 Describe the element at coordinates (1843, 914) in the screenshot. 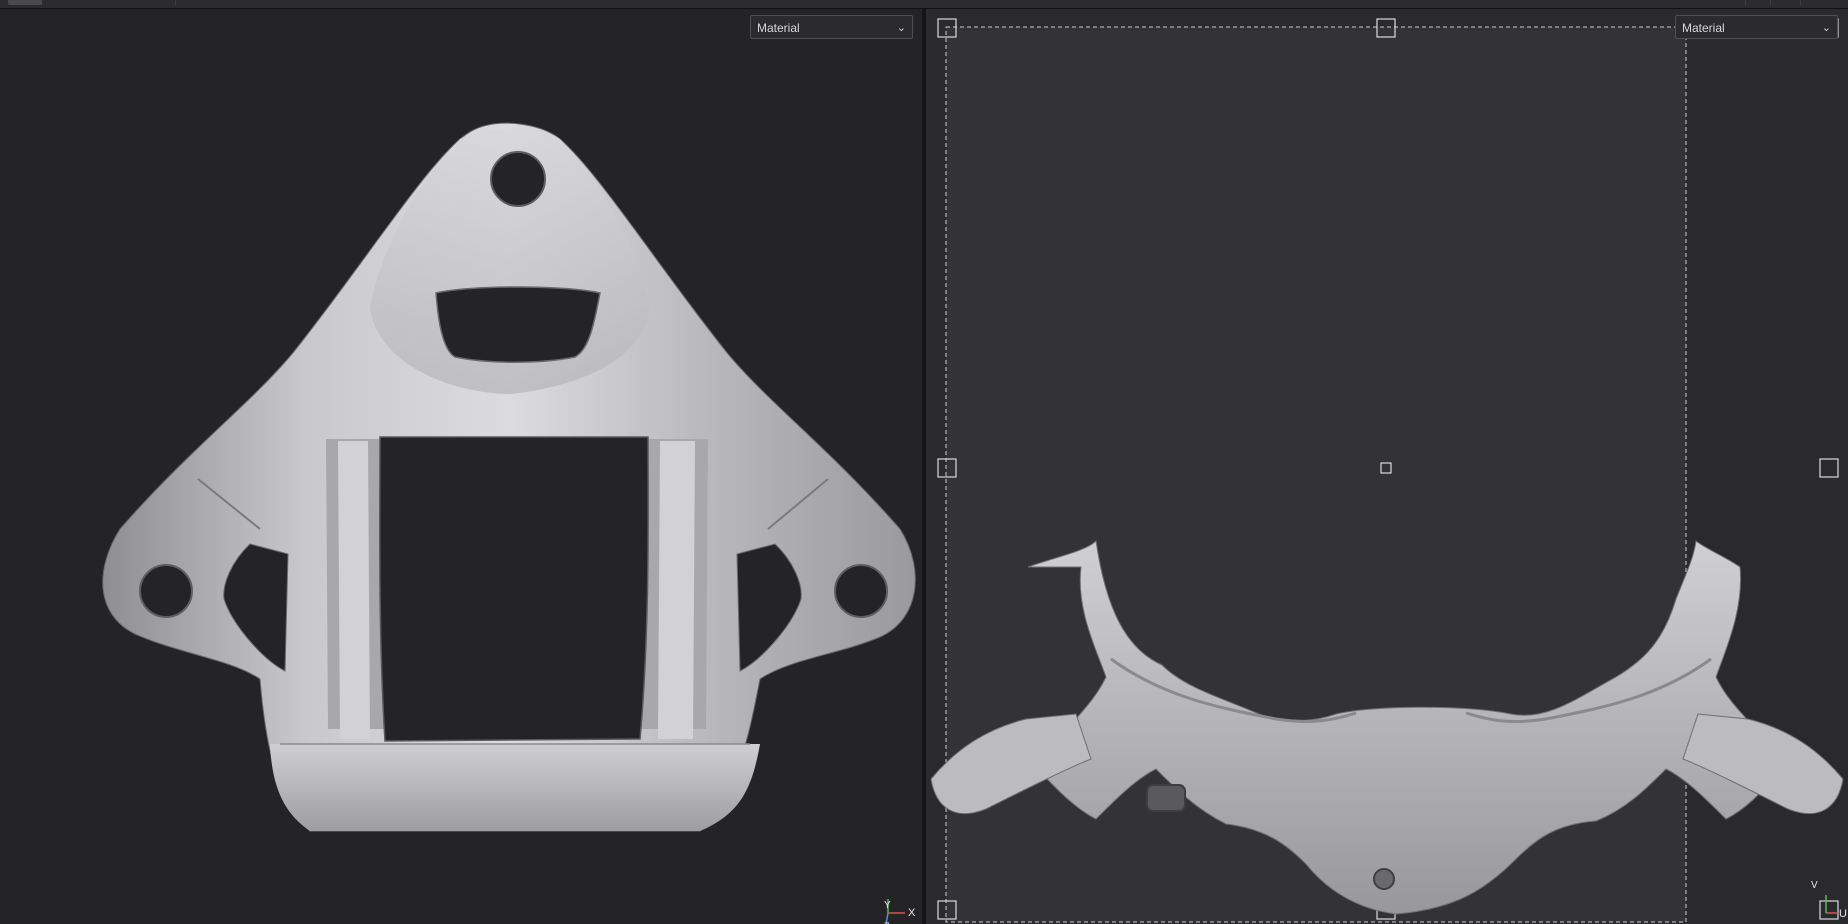

I see `axis-u-label: U` at that location.